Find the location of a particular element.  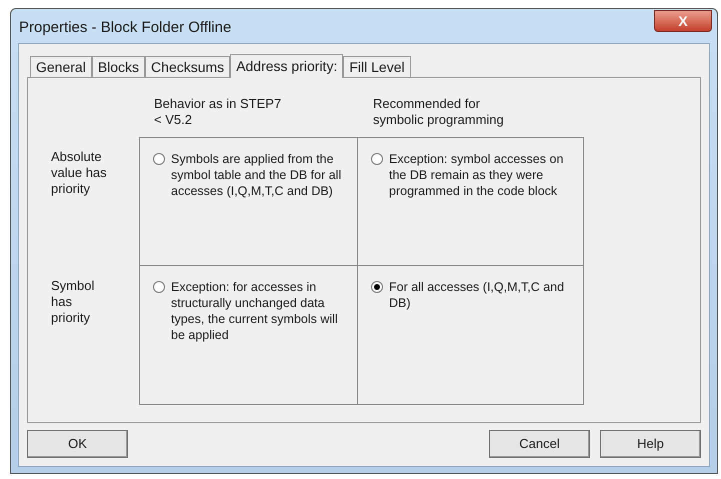

ok-button: OK is located at coordinates (77, 444).